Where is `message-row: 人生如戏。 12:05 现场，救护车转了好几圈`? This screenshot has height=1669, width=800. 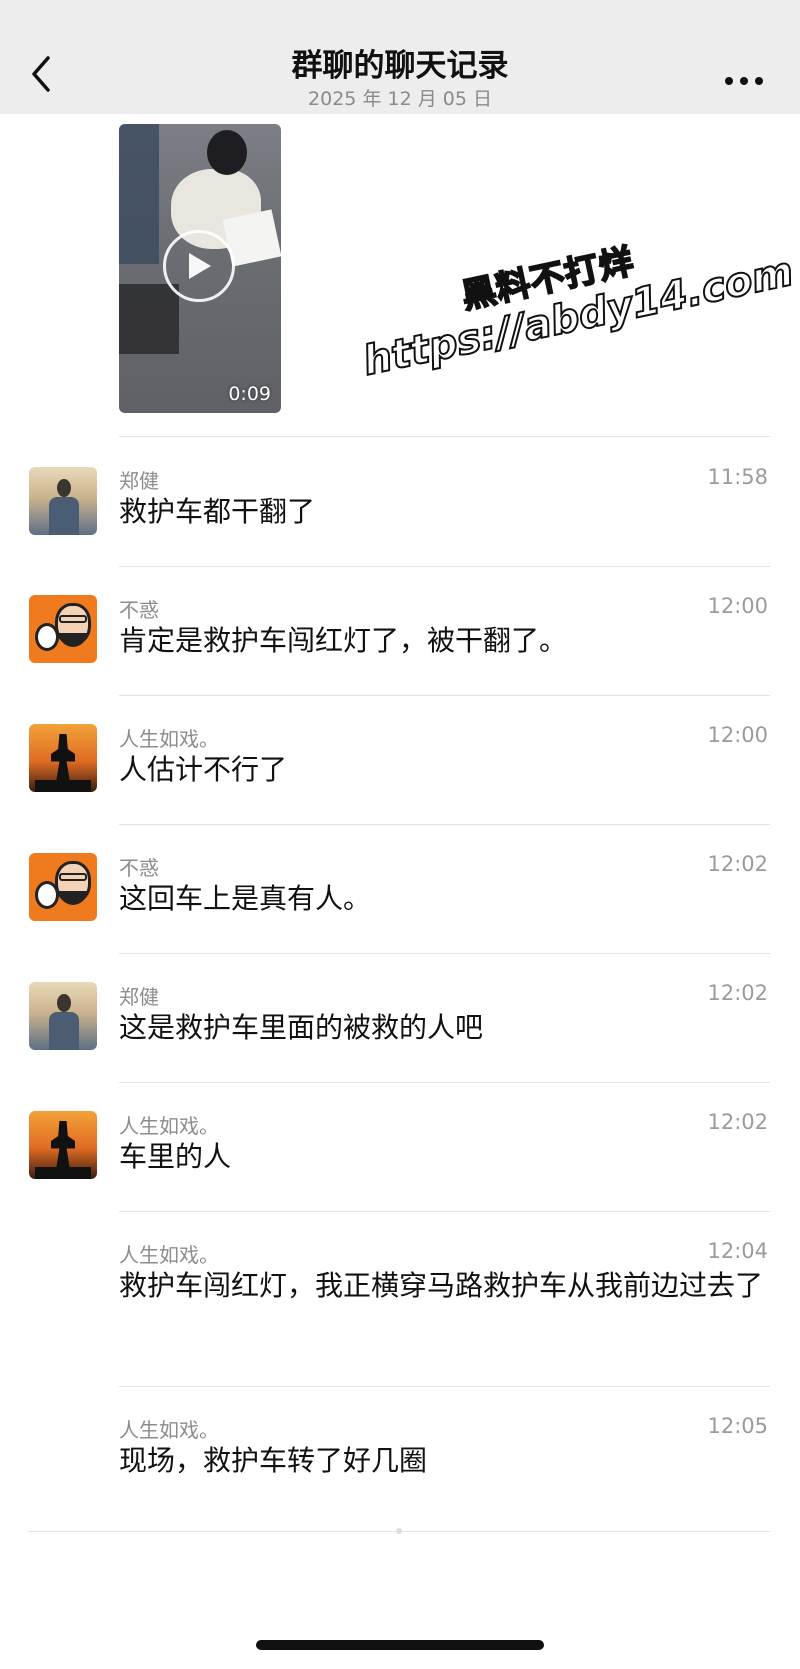 message-row: 人生如戏。 12:05 现场，救护车转了好几圈 is located at coordinates (400, 1459).